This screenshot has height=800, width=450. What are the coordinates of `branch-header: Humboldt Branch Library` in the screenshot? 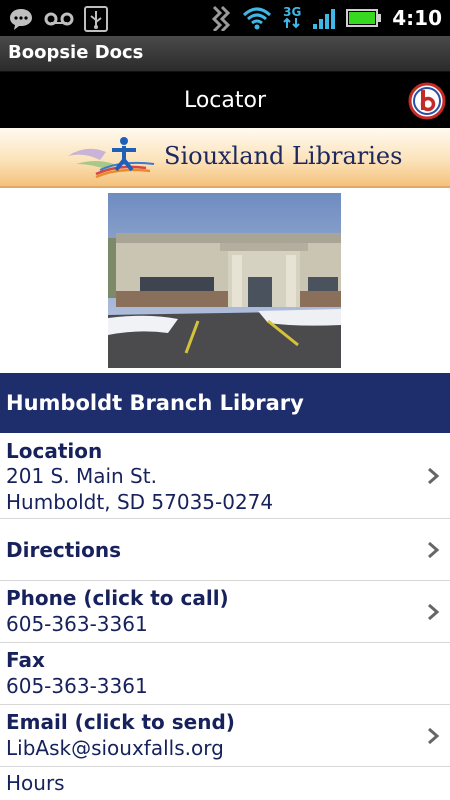 It's located at (225, 403).